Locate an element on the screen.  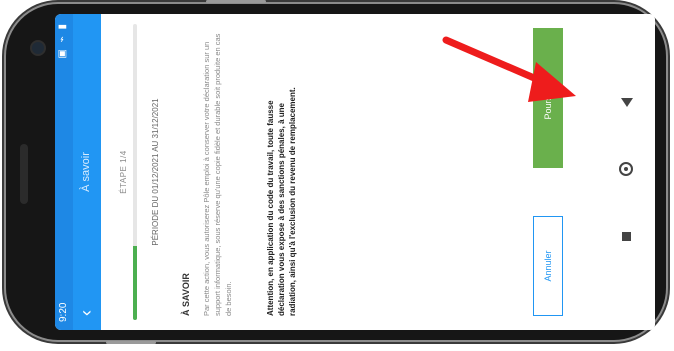
volume-button is located at coordinates (131, 342).